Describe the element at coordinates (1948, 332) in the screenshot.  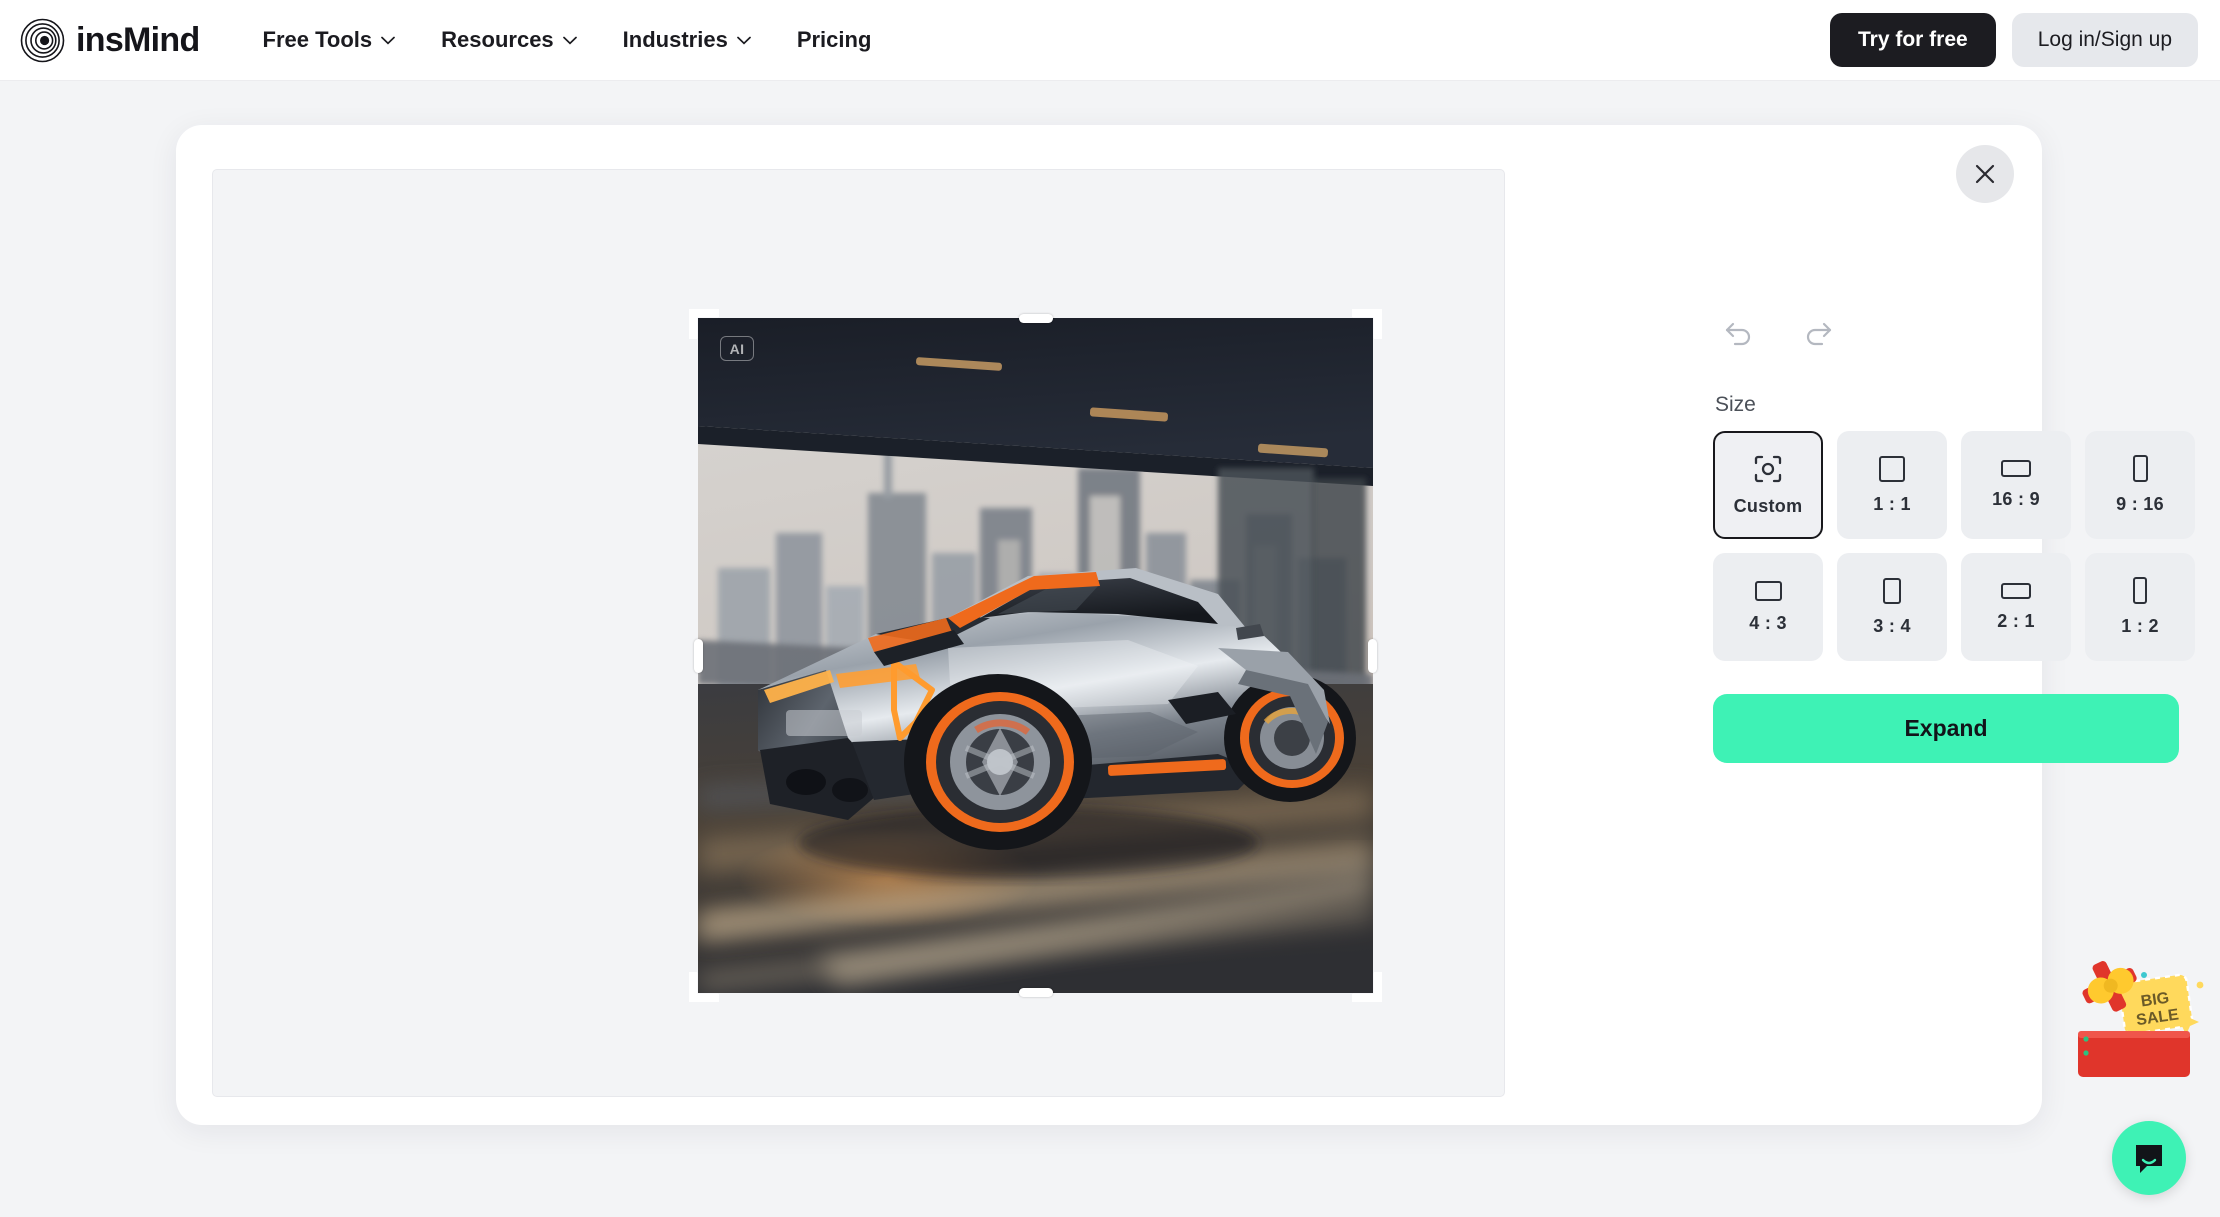
I see `history-controls` at that location.